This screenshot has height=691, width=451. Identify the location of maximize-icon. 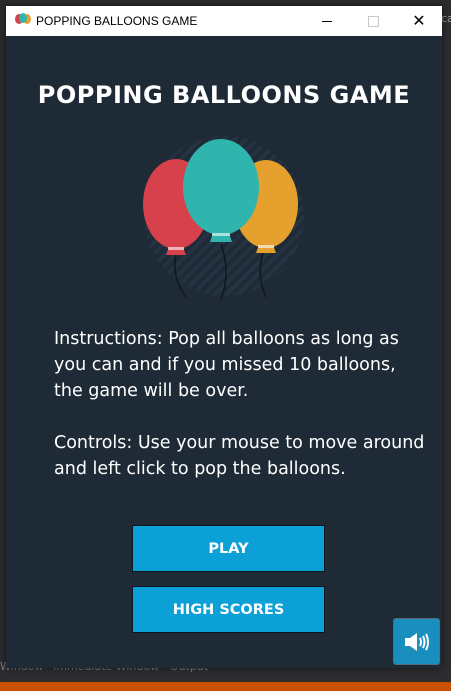
(373, 21).